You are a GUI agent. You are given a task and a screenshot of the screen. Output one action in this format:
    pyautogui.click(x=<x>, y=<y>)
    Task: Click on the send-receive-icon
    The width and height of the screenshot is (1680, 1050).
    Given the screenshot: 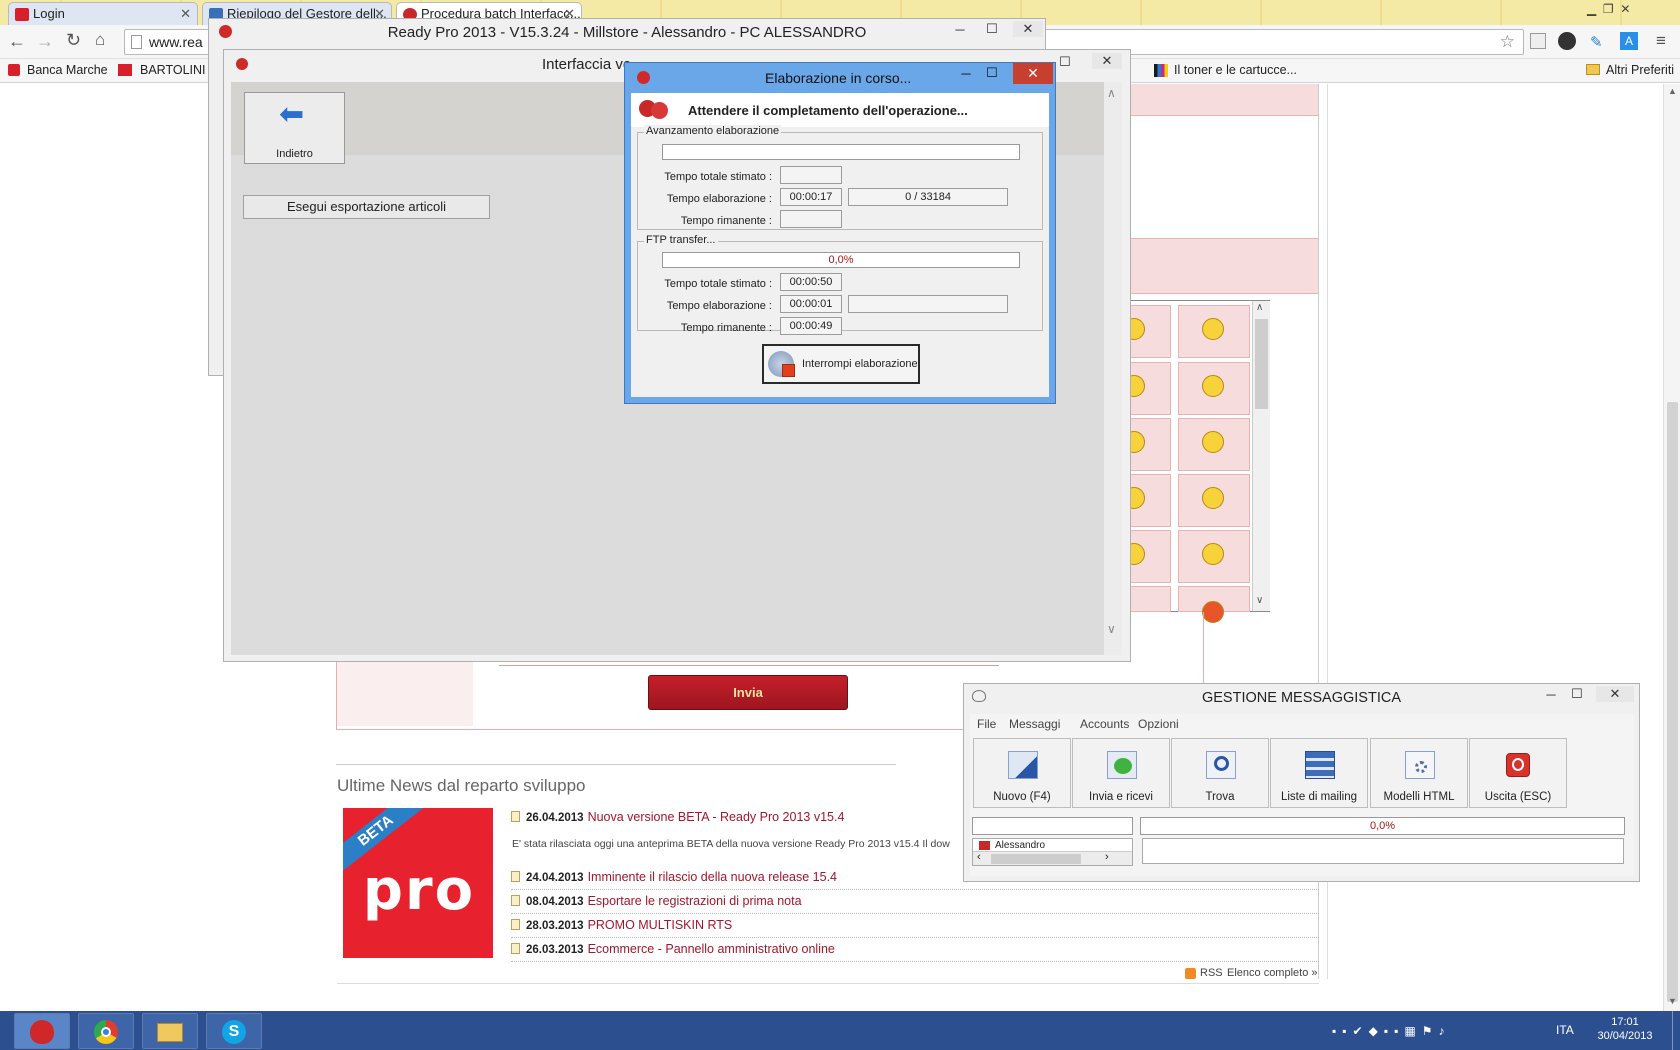 What is the action you would take?
    pyautogui.click(x=1122, y=765)
    